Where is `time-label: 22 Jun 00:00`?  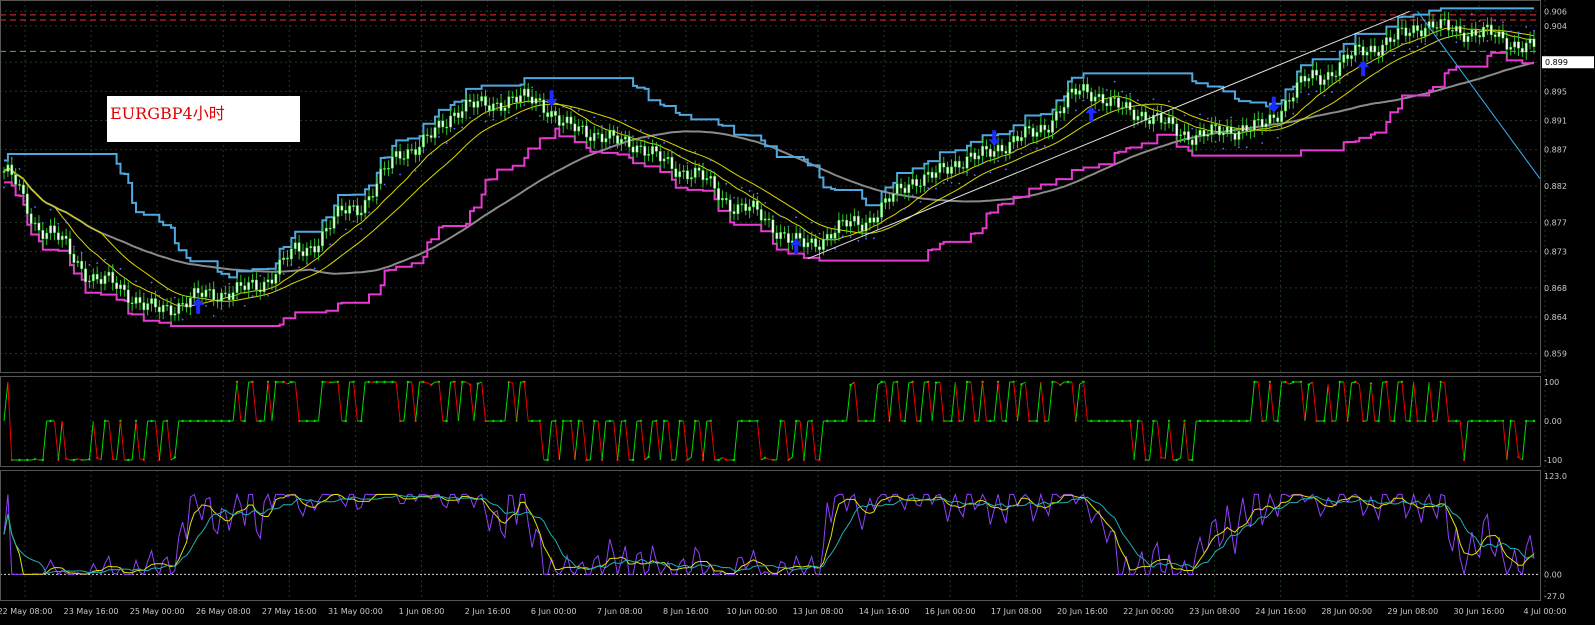 time-label: 22 Jun 00:00 is located at coordinates (1148, 611).